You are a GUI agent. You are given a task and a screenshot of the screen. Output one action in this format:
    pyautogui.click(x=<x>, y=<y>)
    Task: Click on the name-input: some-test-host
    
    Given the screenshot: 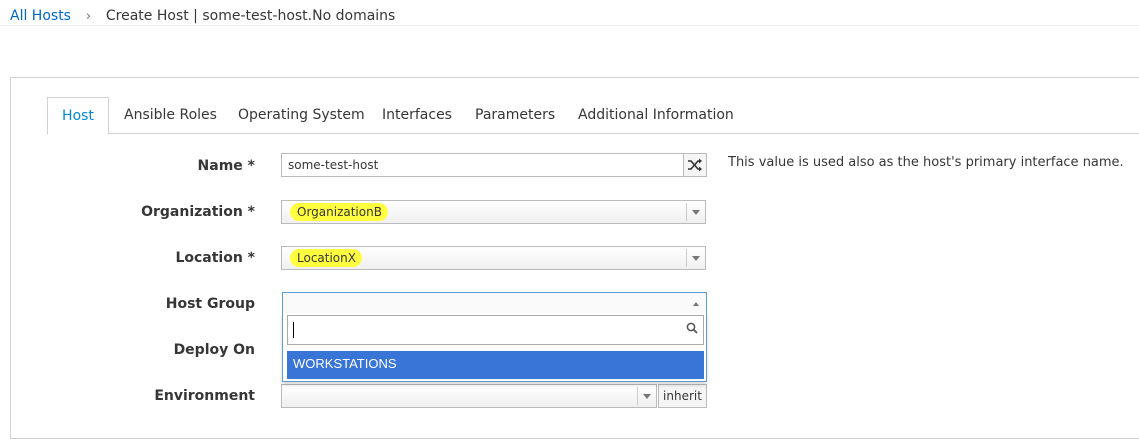 What is the action you would take?
    pyautogui.click(x=482, y=165)
    